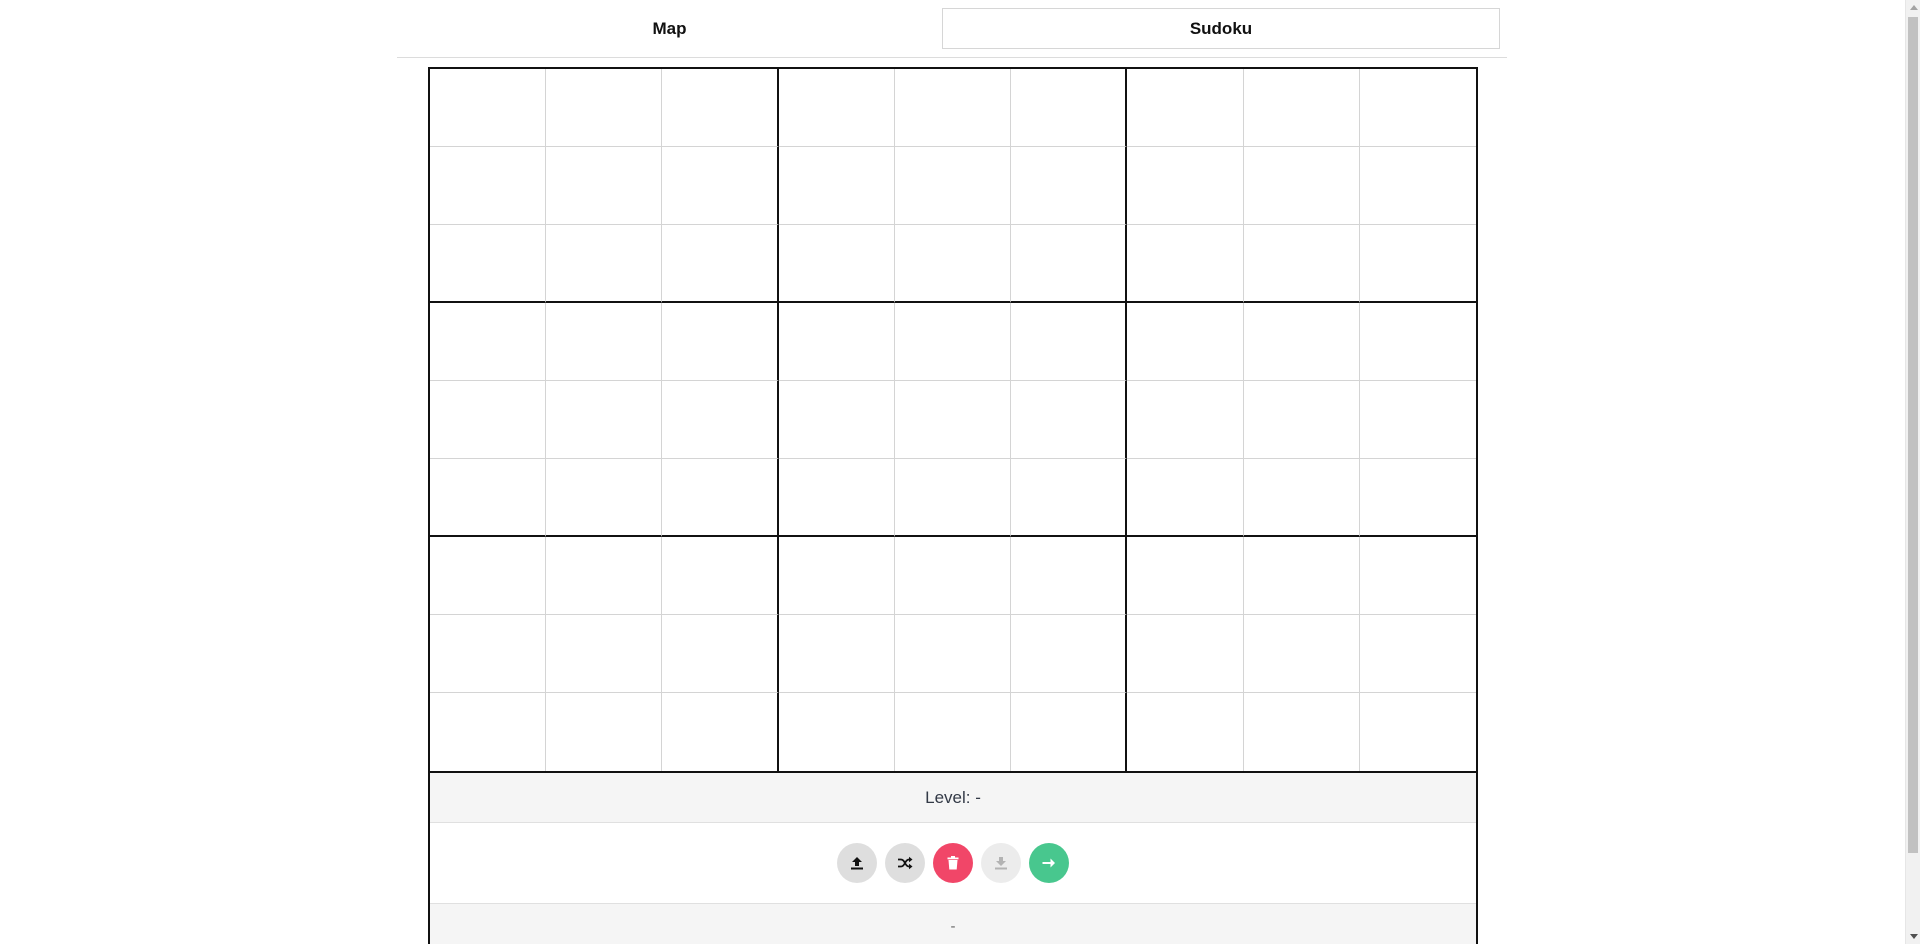  I want to click on vertical-scrollbar, so click(1912, 472).